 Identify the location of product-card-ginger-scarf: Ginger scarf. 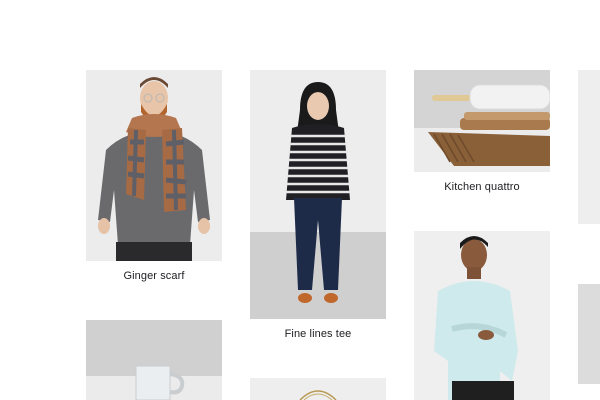
(154, 180).